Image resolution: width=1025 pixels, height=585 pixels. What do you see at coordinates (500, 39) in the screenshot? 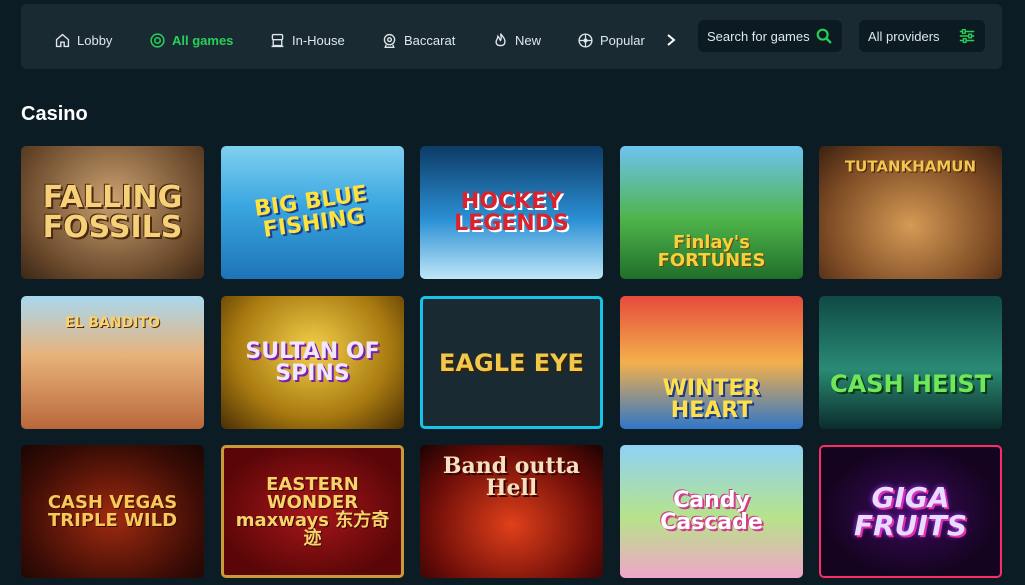
I see `flame-icon` at bounding box center [500, 39].